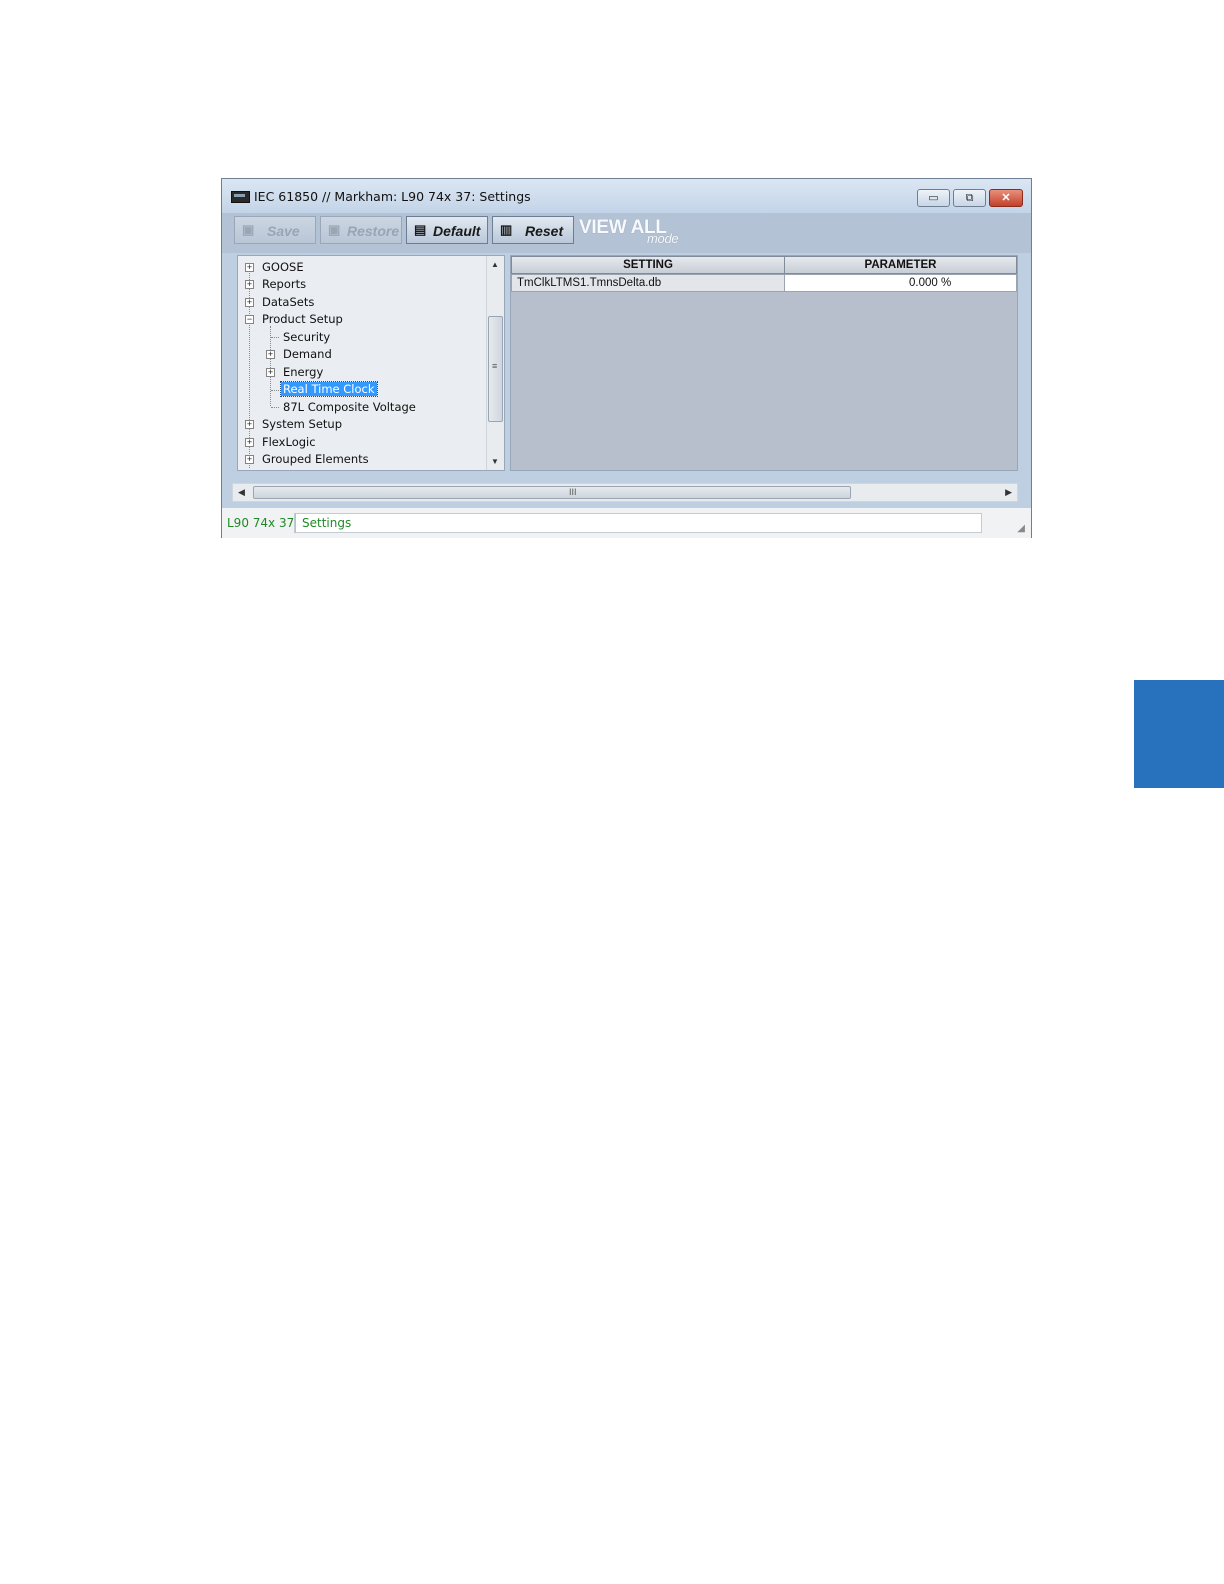  Describe the element at coordinates (495, 461) in the screenshot. I see `scroll-down-arrow-icon: ▼` at that location.